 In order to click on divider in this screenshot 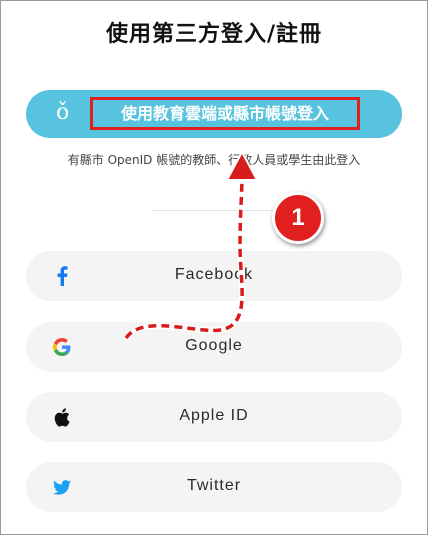, I will do `click(214, 210)`.